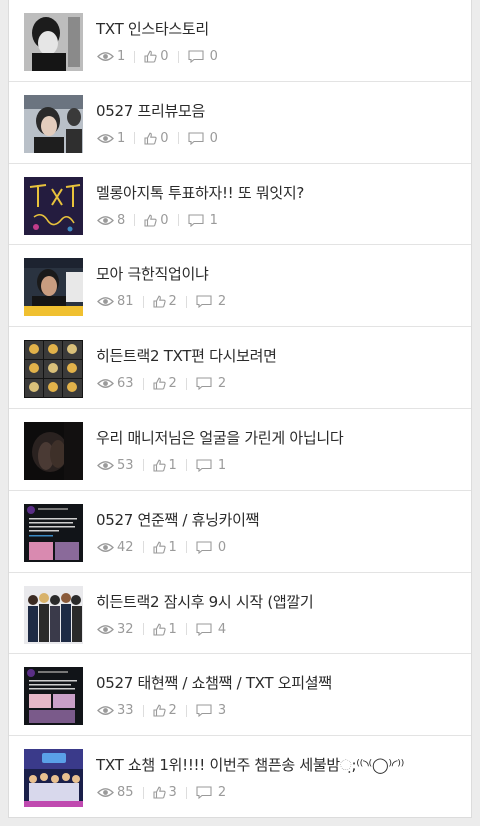 This screenshot has height=826, width=480. What do you see at coordinates (240, 286) in the screenshot?
I see `list-item: 모아 극한직업이냐 81 2 2` at bounding box center [240, 286].